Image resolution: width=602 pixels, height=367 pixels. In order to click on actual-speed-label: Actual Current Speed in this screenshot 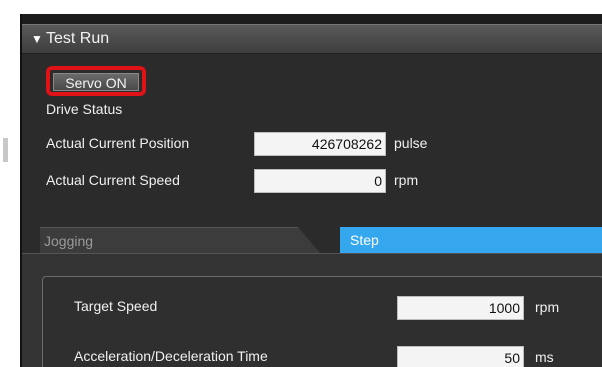, I will do `click(113, 180)`.